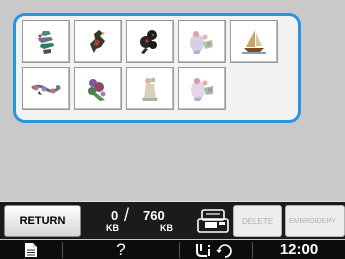  I want to click on help-button: ?, so click(121, 249).